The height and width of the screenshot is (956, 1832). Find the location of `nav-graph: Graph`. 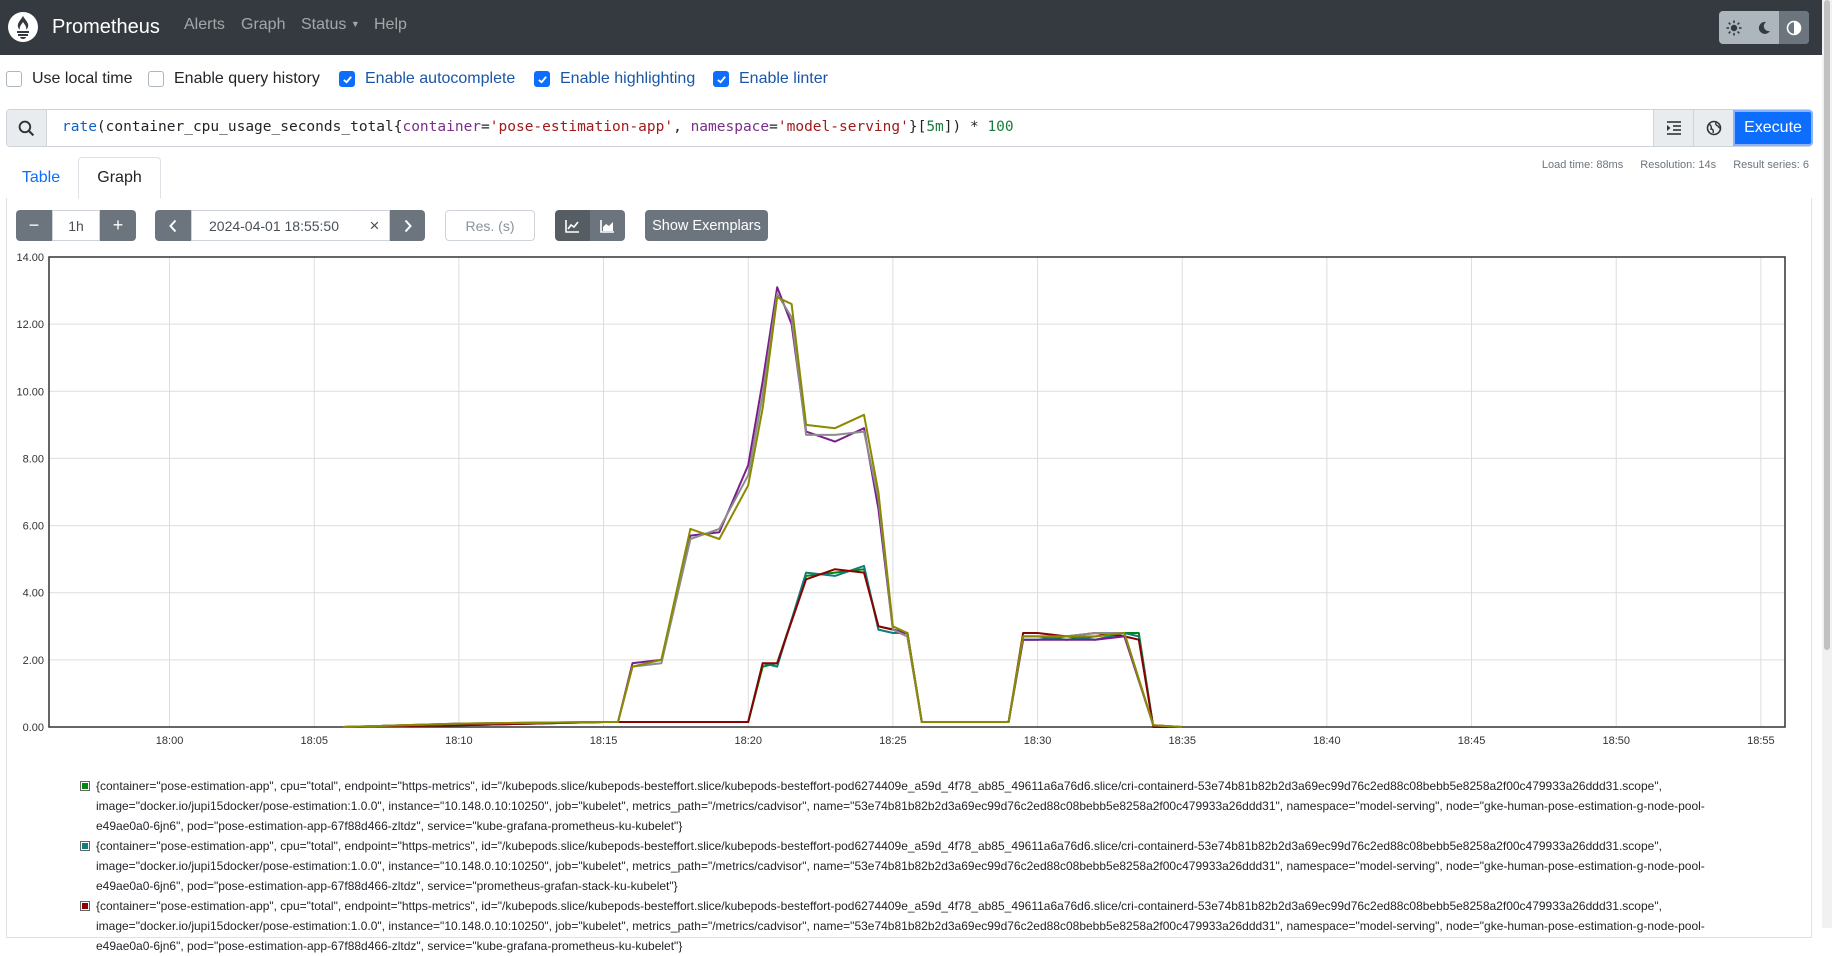

nav-graph: Graph is located at coordinates (263, 25).